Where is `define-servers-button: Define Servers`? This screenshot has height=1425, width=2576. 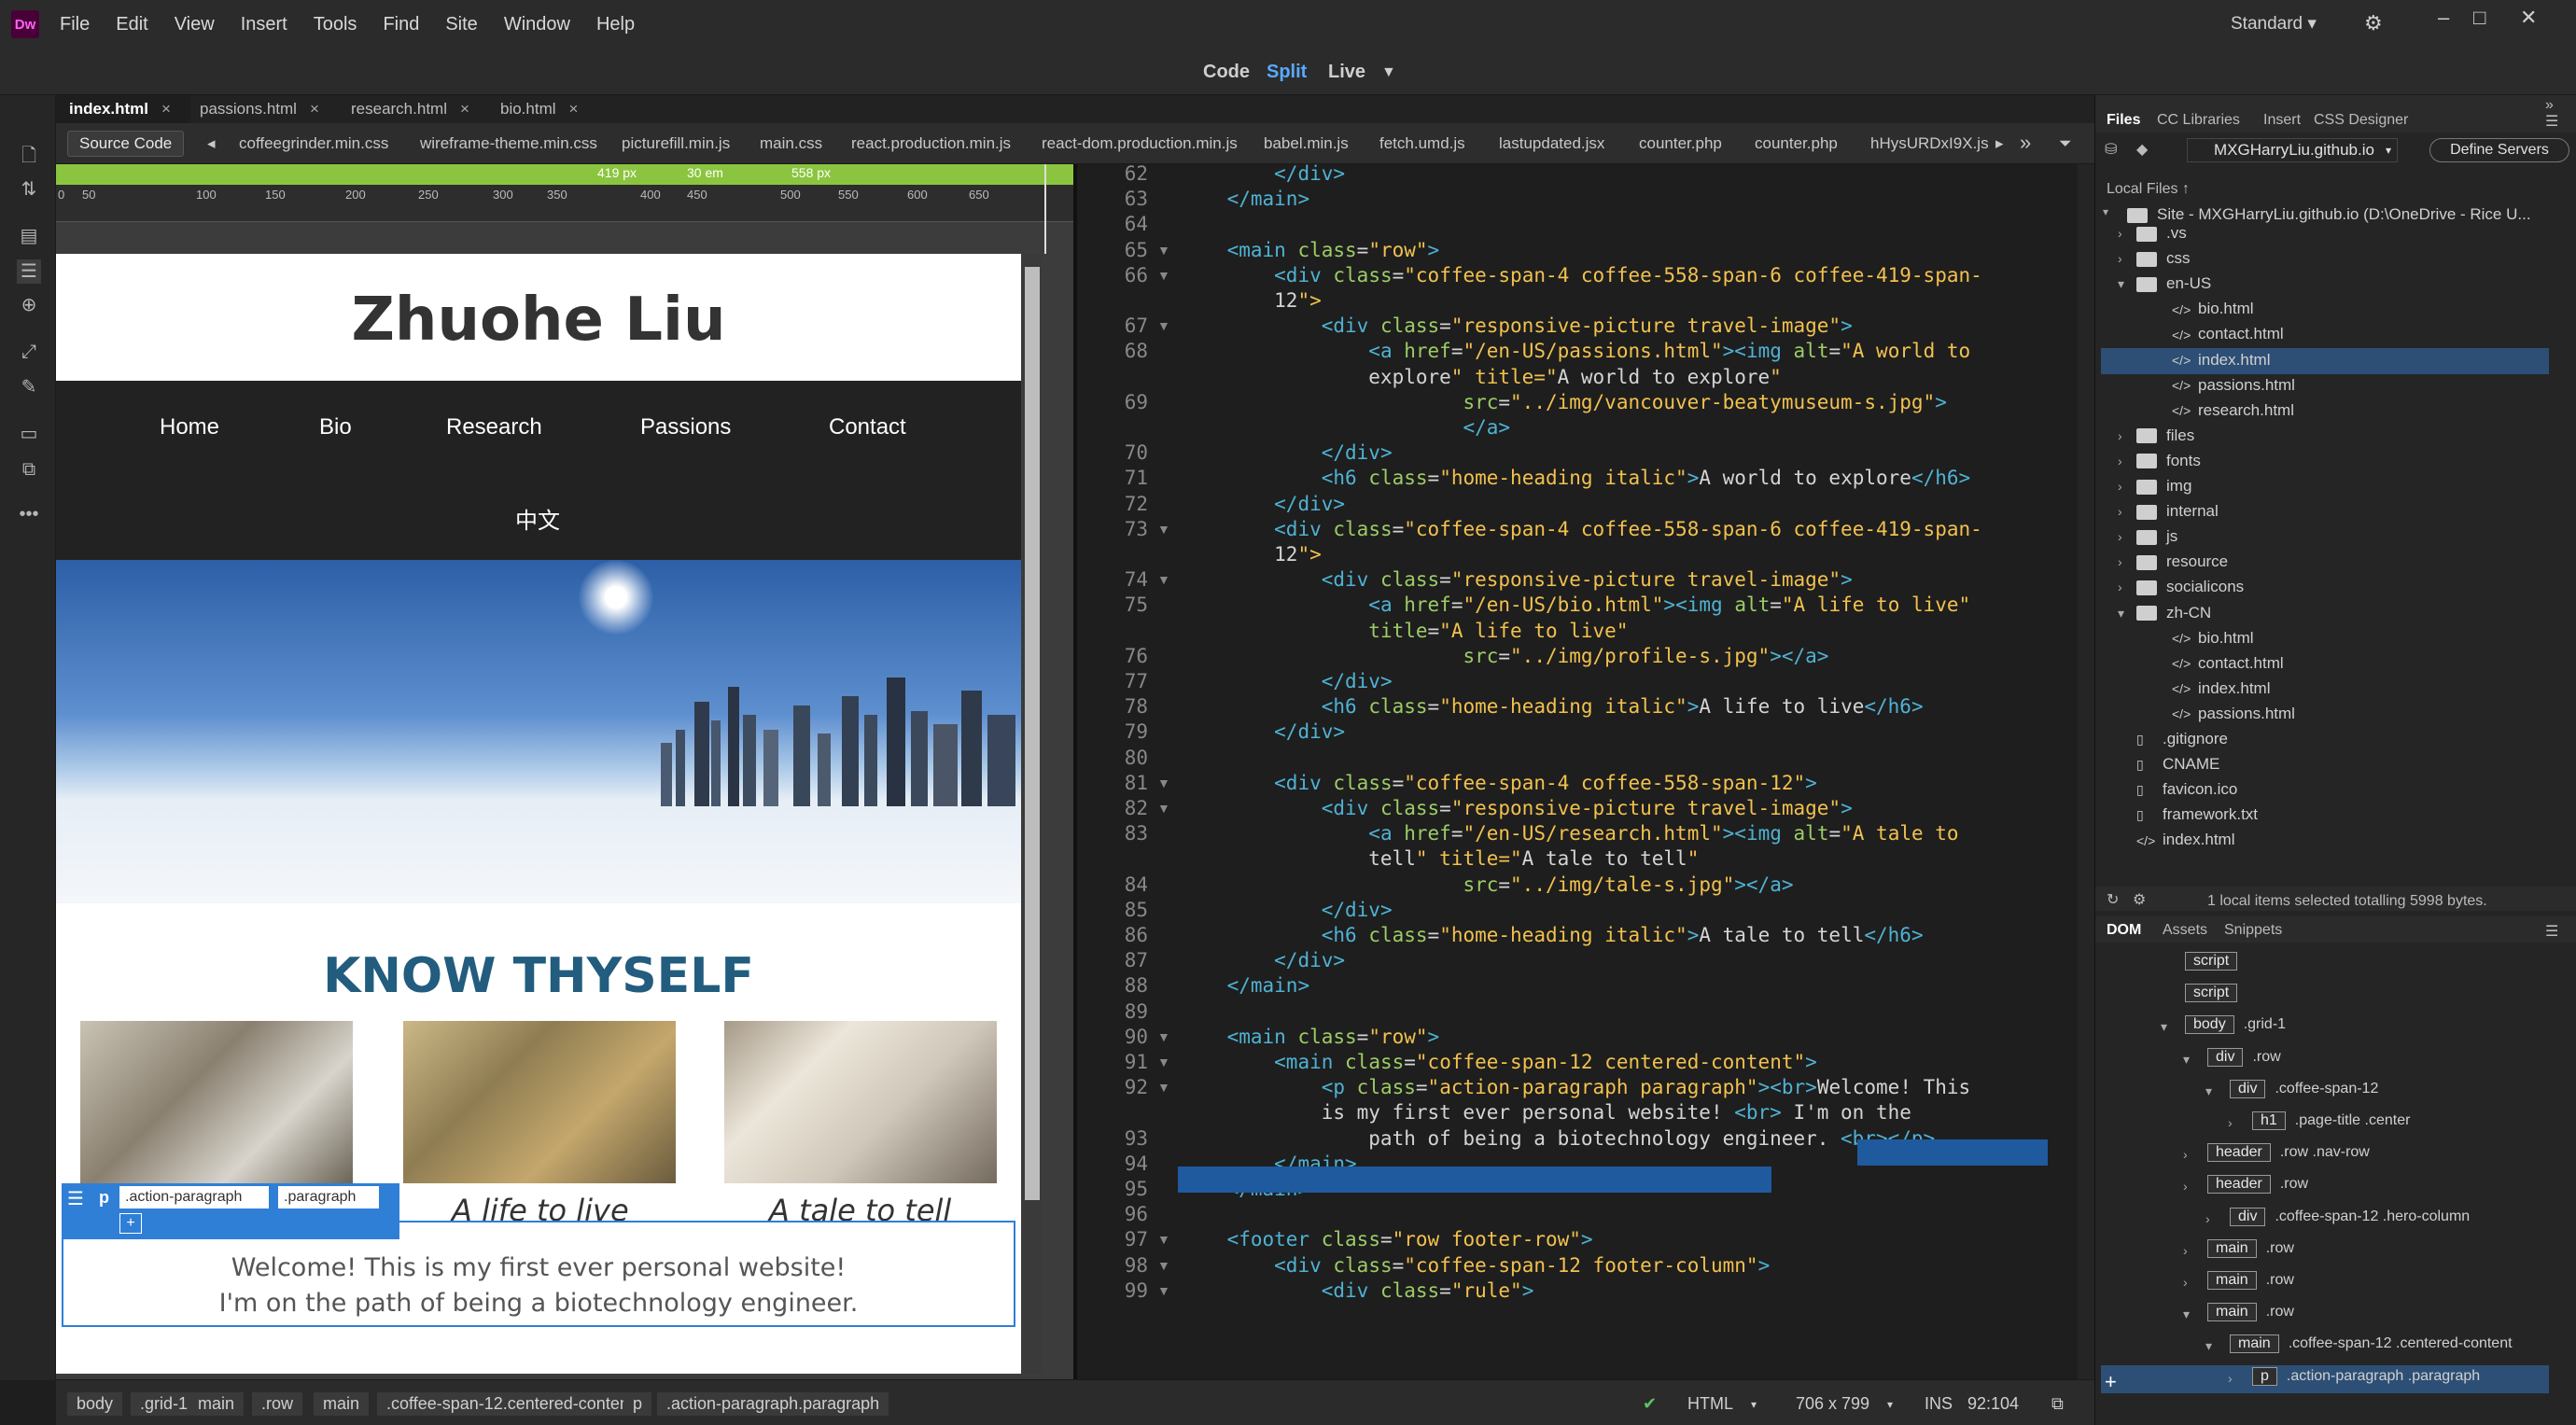
define-servers-button: Define Servers is located at coordinates (2499, 150).